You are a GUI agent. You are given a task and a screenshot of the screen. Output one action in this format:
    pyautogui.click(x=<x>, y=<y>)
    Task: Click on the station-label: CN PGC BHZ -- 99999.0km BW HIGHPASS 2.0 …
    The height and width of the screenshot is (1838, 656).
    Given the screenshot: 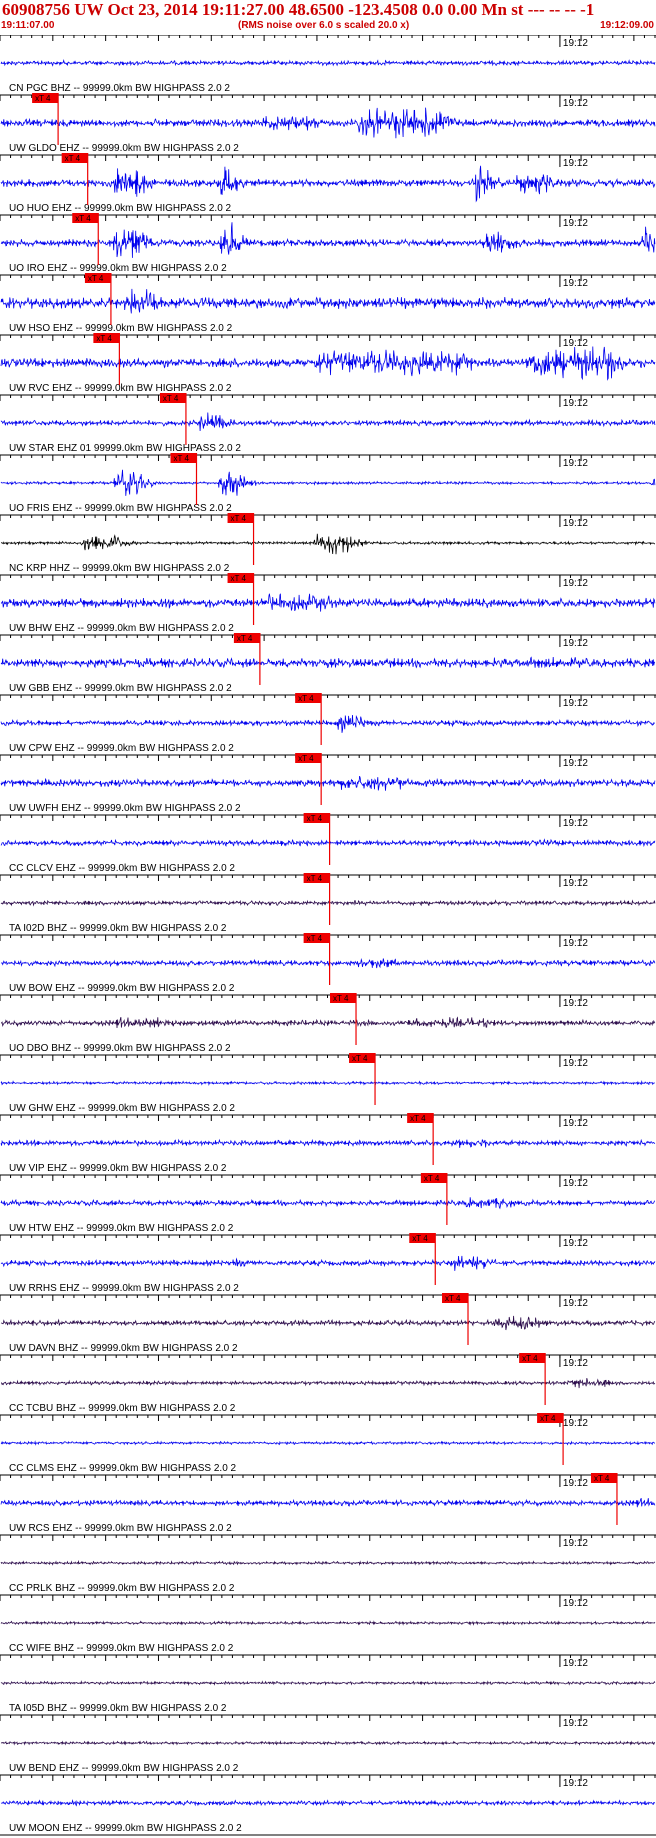 What is the action you would take?
    pyautogui.click(x=119, y=88)
    